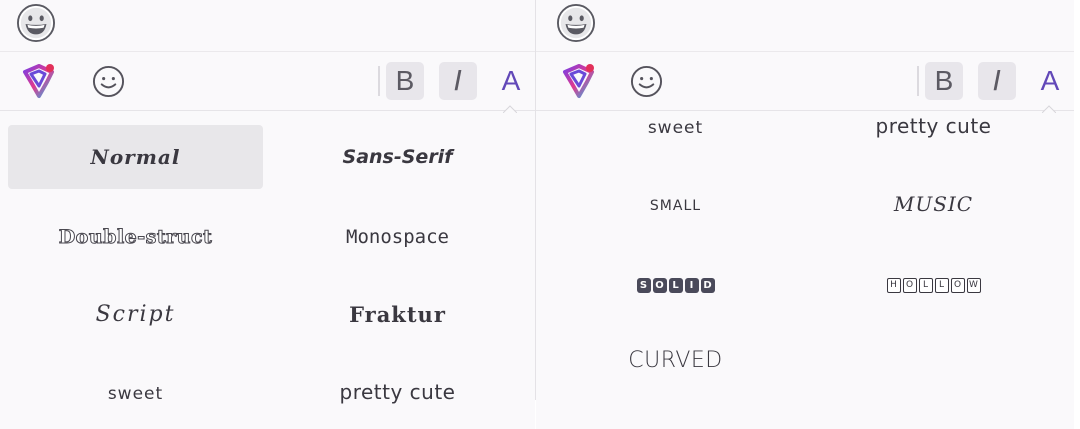  I want to click on font-option-sans-serif: Sans-Serif, so click(397, 157).